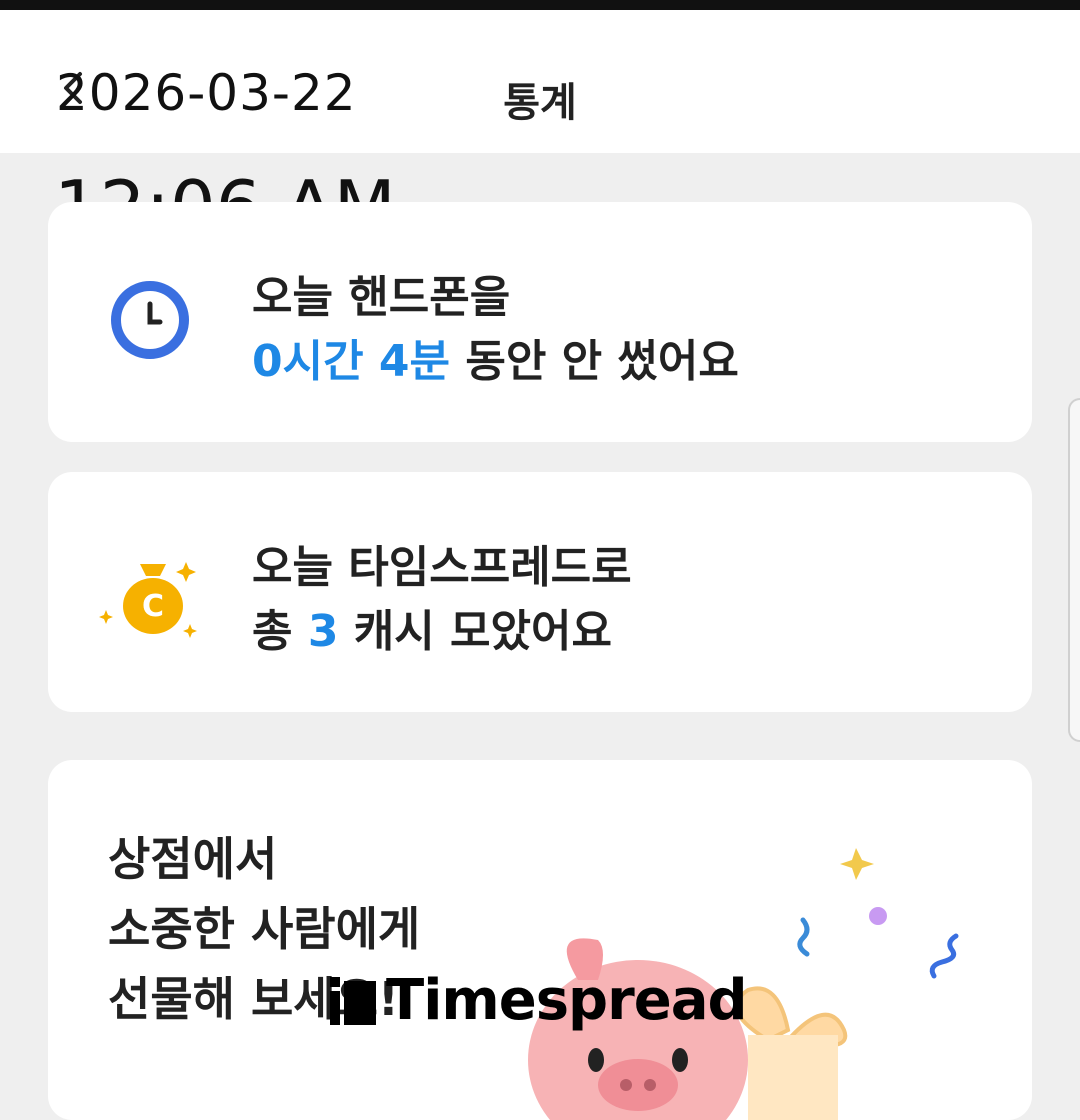  What do you see at coordinates (482, 631) in the screenshot?
I see `cash-suffix: 캐시 모았어요` at bounding box center [482, 631].